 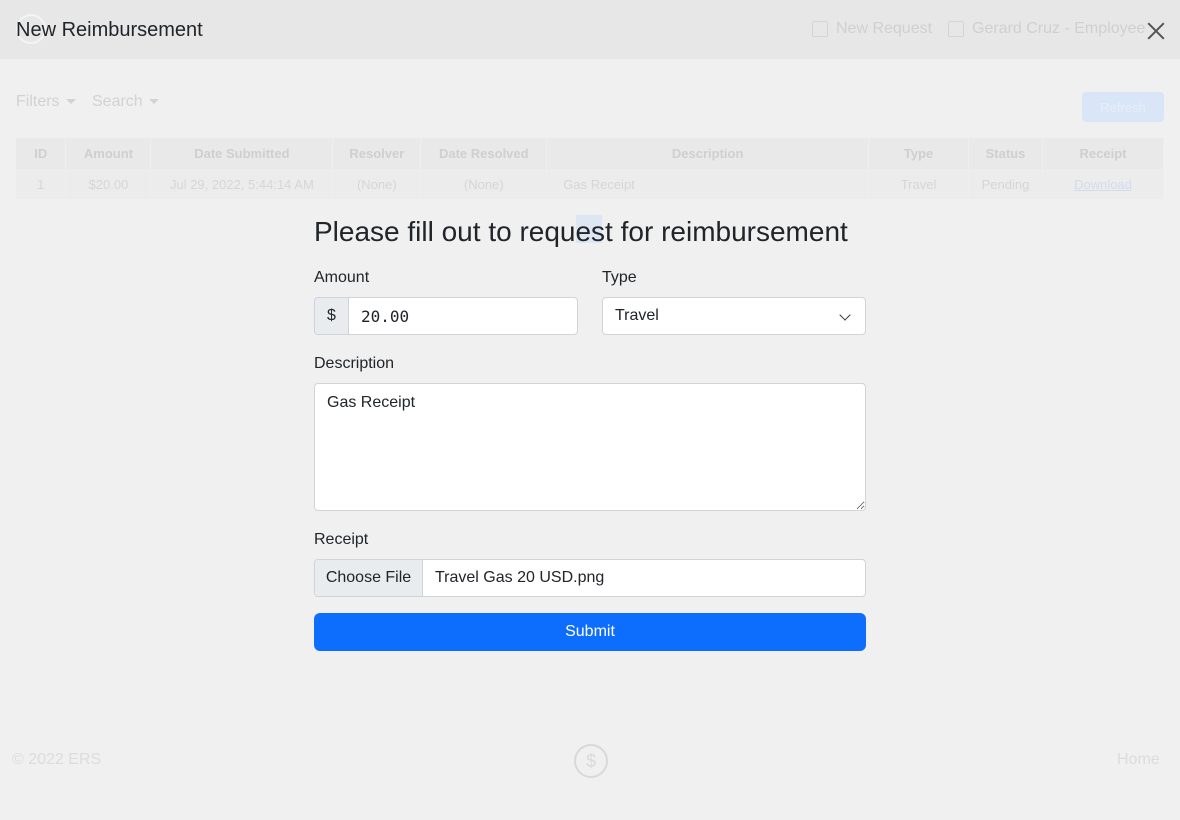 I want to click on table-cell: Jul 29, 2022, 5:44:14 AM, so click(x=242, y=184).